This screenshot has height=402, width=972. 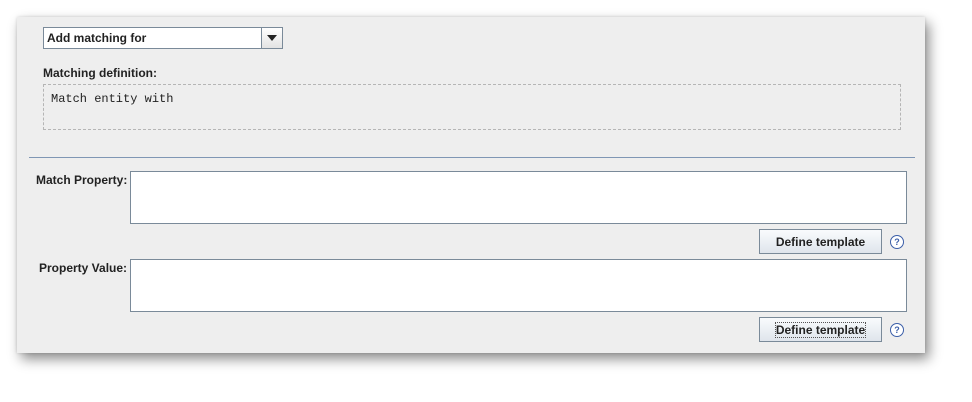 I want to click on define-template-button-property-value: Define template, so click(x=820, y=329).